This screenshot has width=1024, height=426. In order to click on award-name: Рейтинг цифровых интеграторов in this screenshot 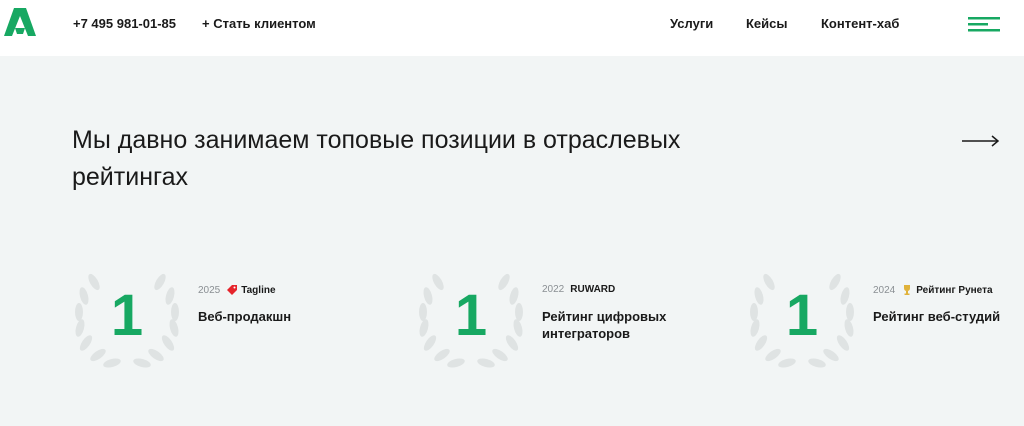, I will do `click(604, 325)`.